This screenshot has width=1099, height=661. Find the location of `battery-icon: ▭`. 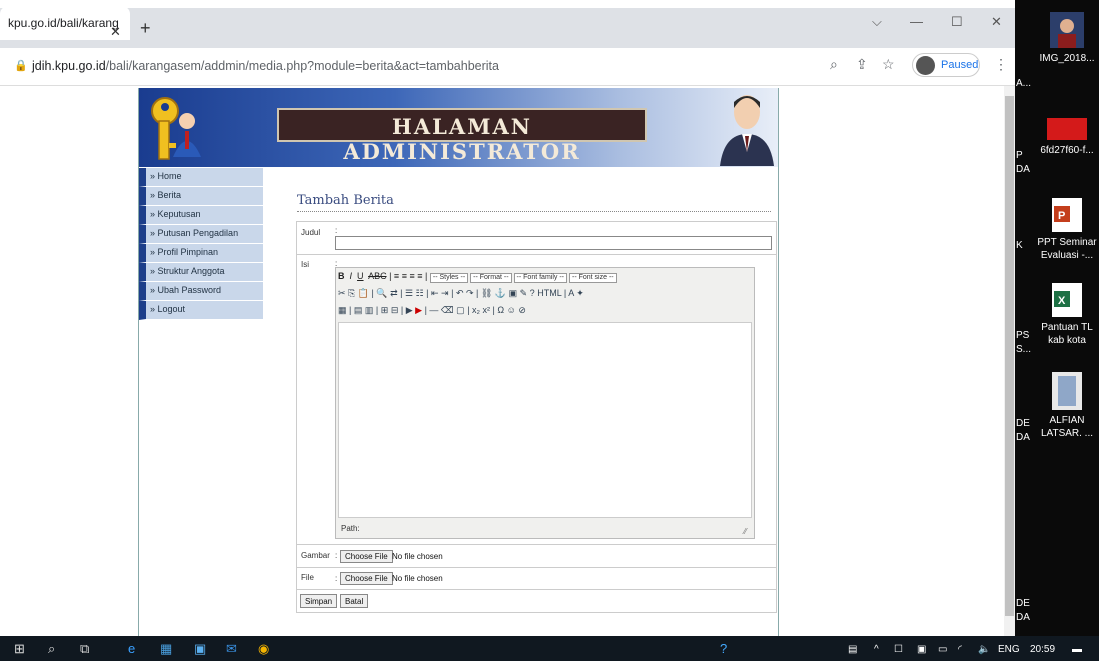

battery-icon: ▭ is located at coordinates (942, 649).